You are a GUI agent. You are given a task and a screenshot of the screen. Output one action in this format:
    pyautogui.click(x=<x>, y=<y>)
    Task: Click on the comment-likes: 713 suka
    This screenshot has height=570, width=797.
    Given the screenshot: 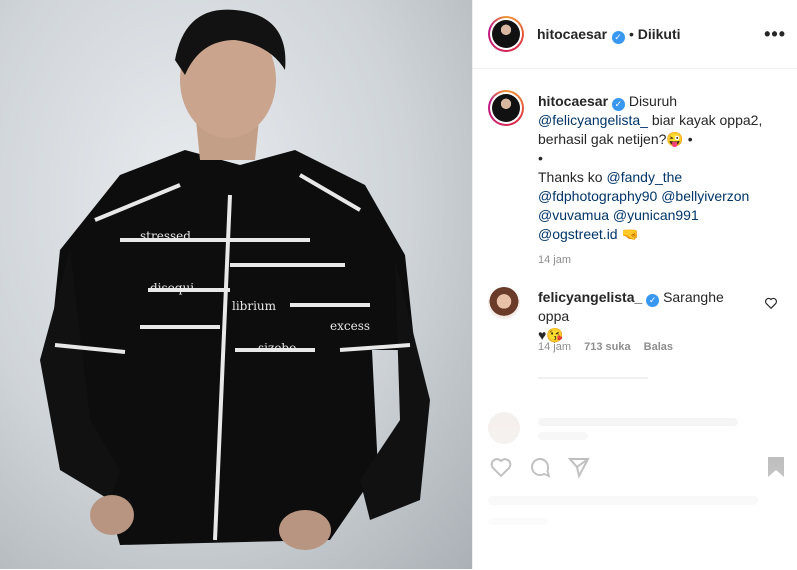 What is the action you would take?
    pyautogui.click(x=607, y=347)
    